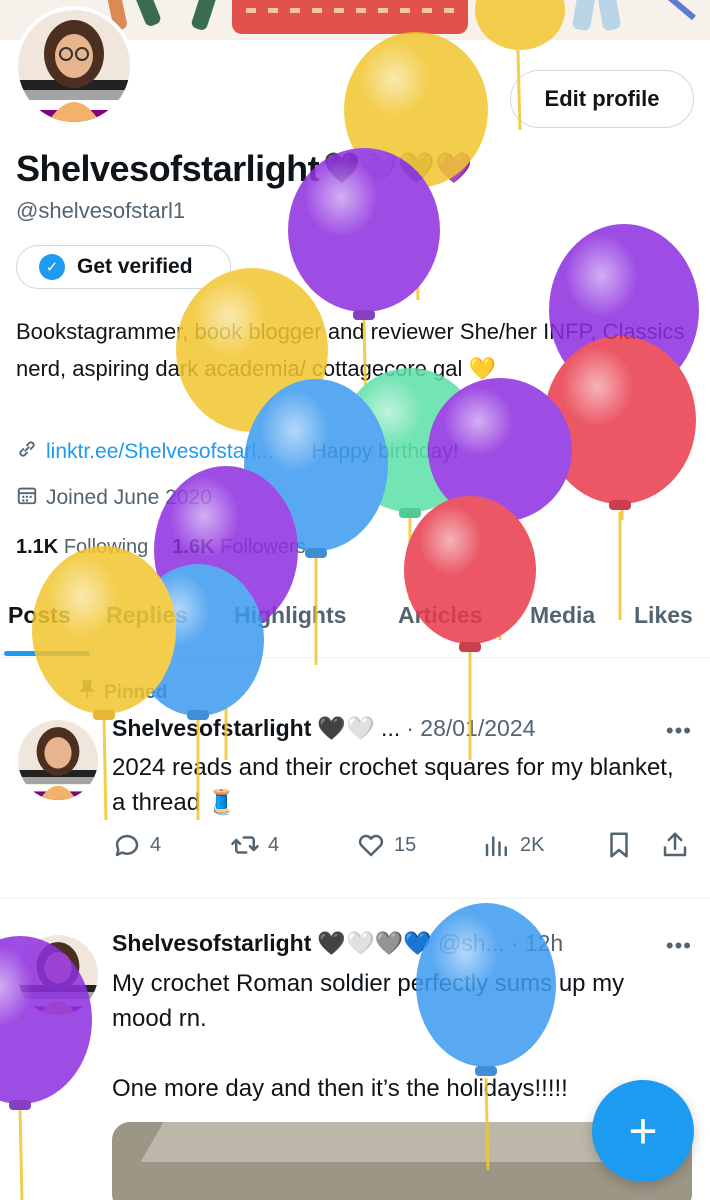 The height and width of the screenshot is (1200, 710). What do you see at coordinates (47, 653) in the screenshot?
I see `active-tab-indicator` at bounding box center [47, 653].